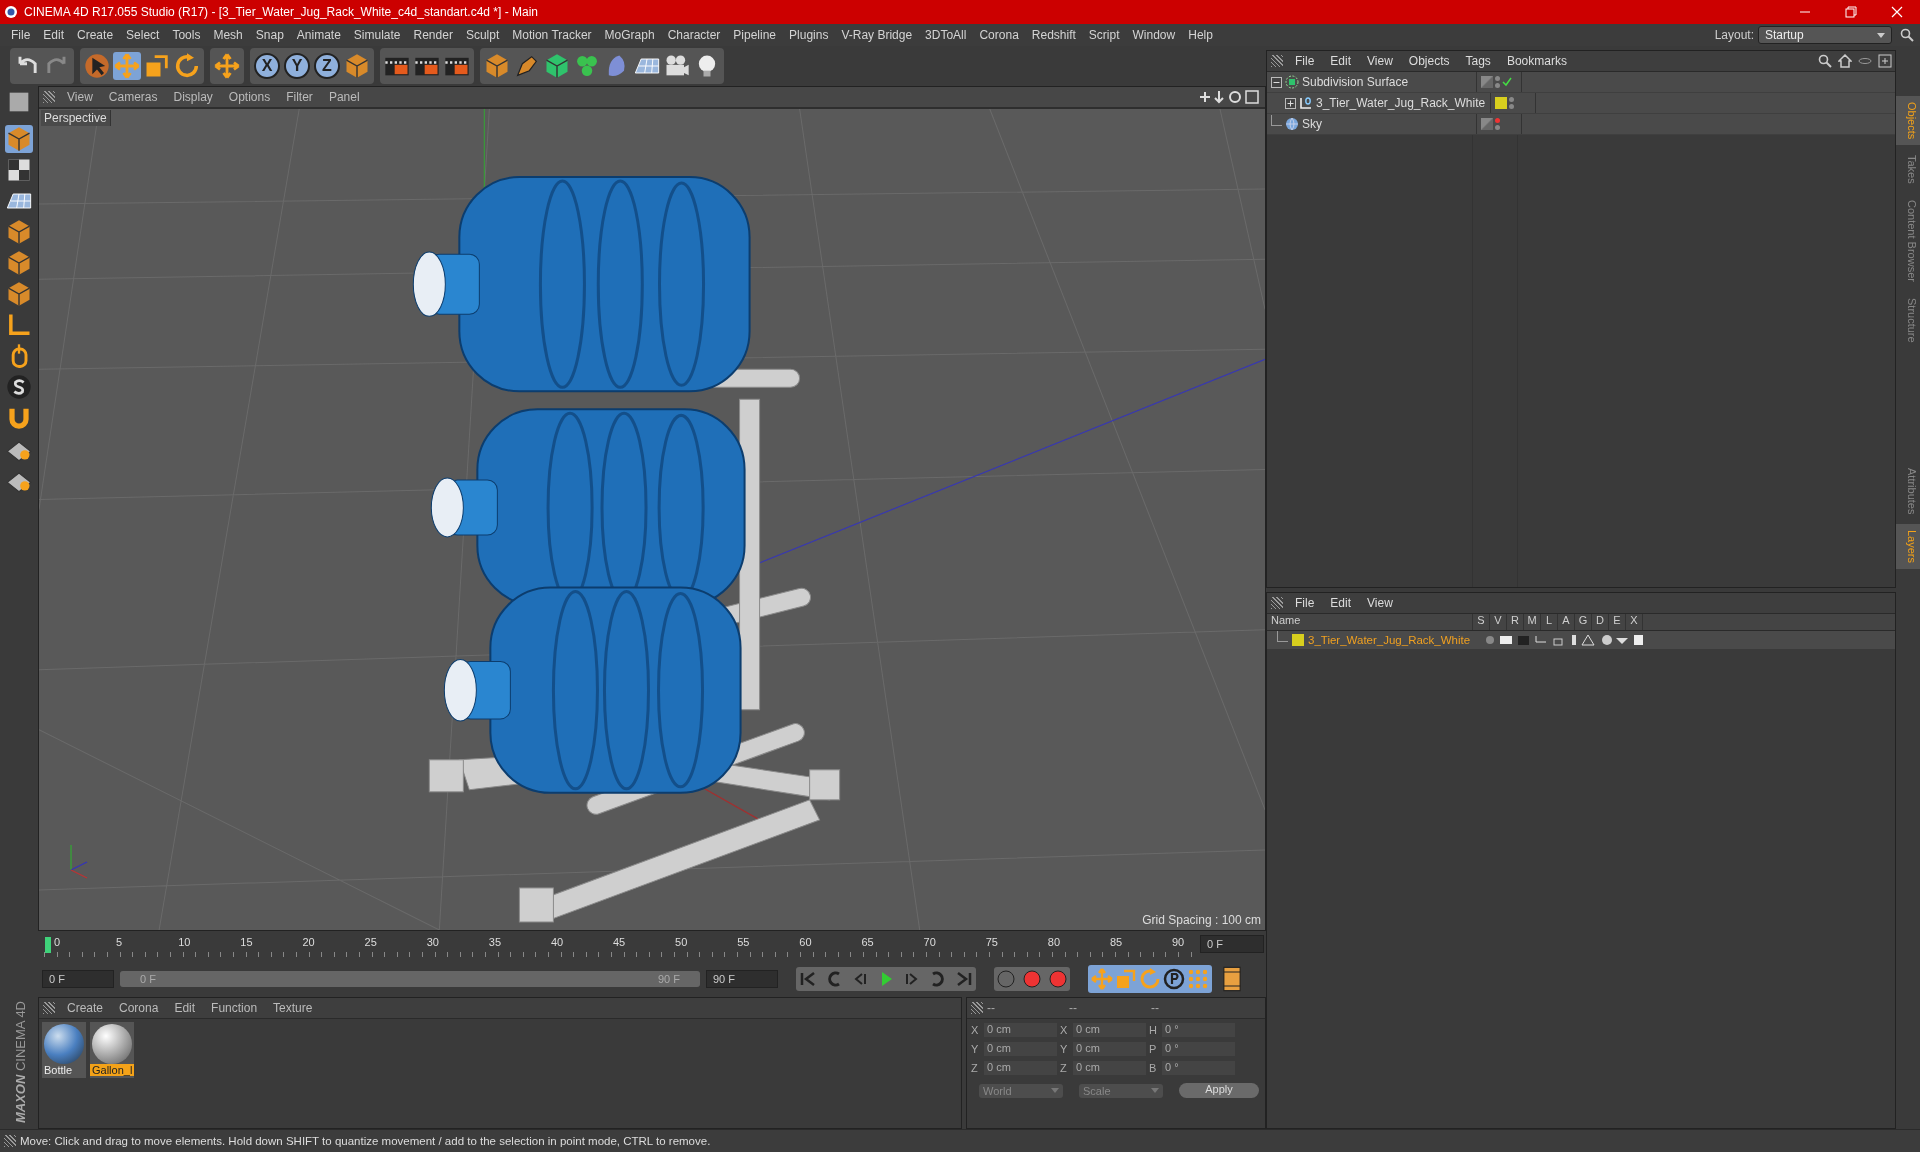 The width and height of the screenshot is (1920, 1152). What do you see at coordinates (754, 35) in the screenshot?
I see `menu-item: Pipeline` at bounding box center [754, 35].